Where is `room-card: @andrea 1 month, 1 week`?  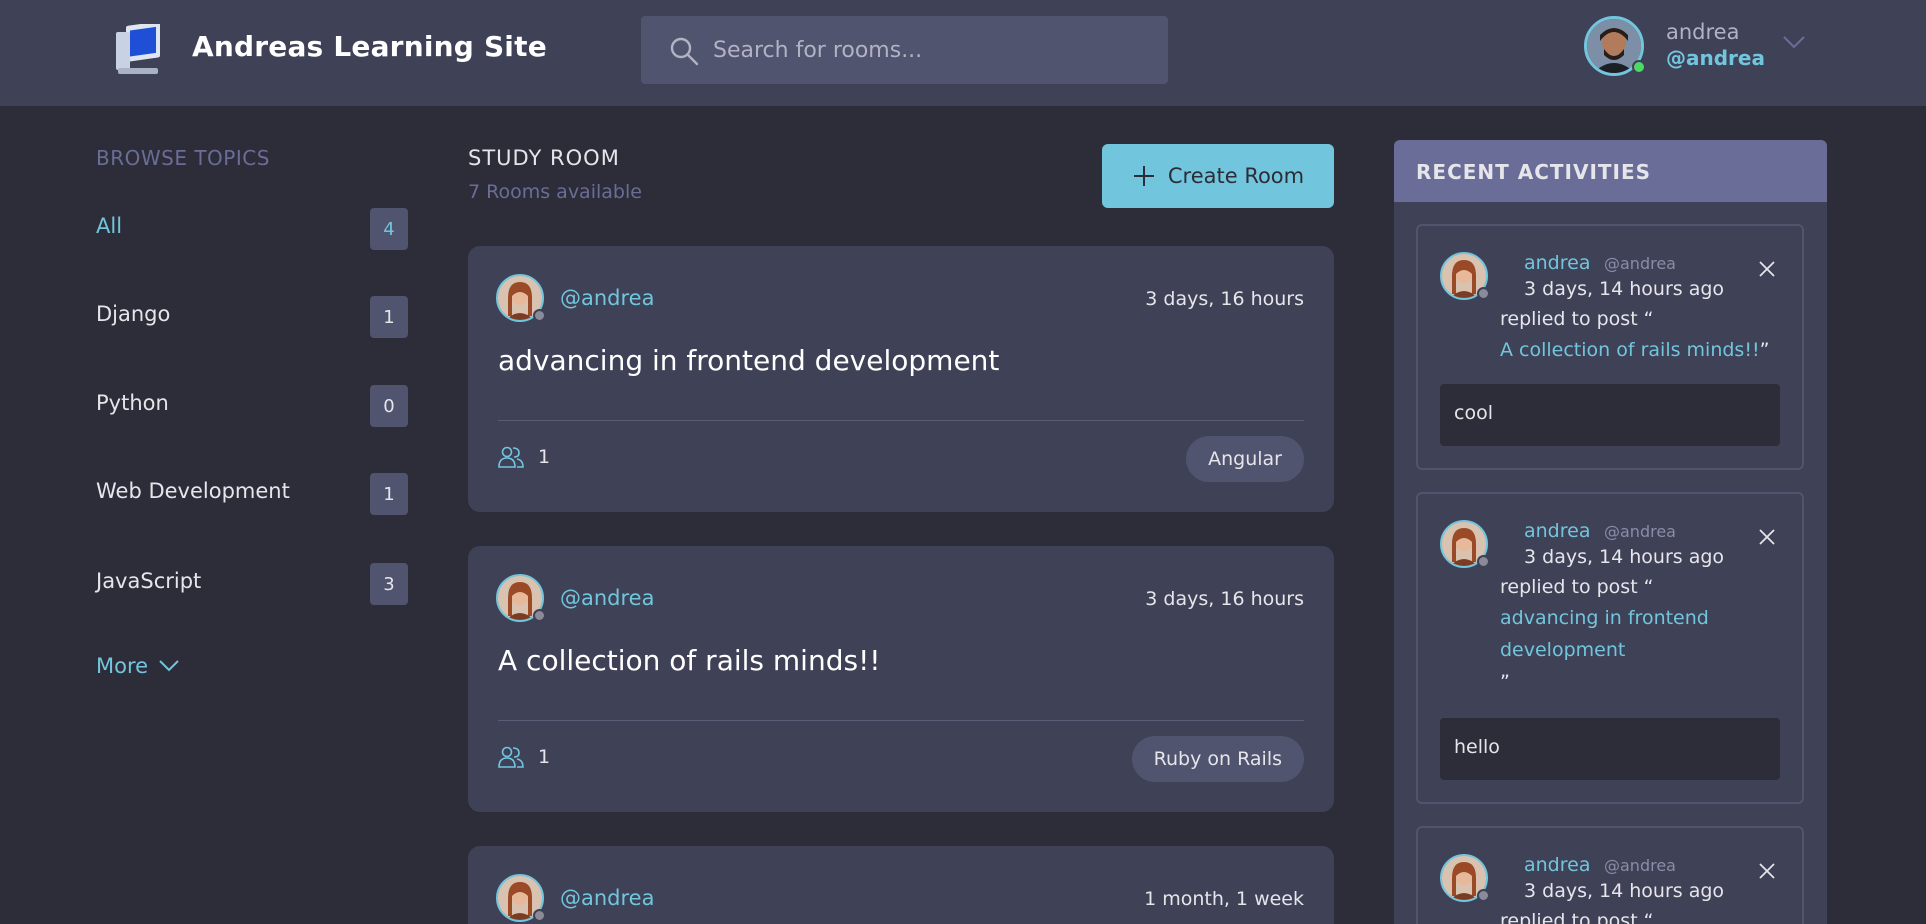 room-card: @andrea 1 month, 1 week is located at coordinates (901, 885).